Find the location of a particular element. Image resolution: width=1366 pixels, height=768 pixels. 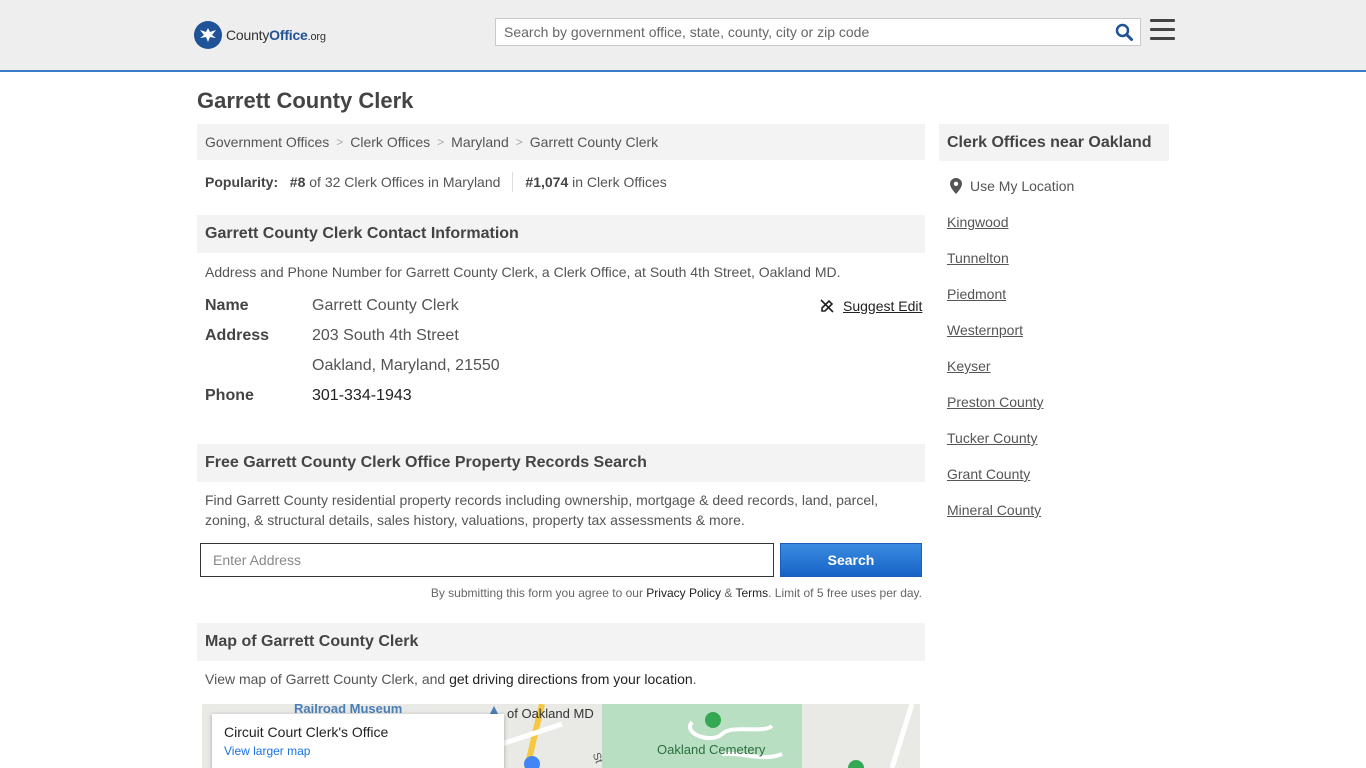

contact-heading: Garrett County Clerk Contact Information is located at coordinates (561, 234).